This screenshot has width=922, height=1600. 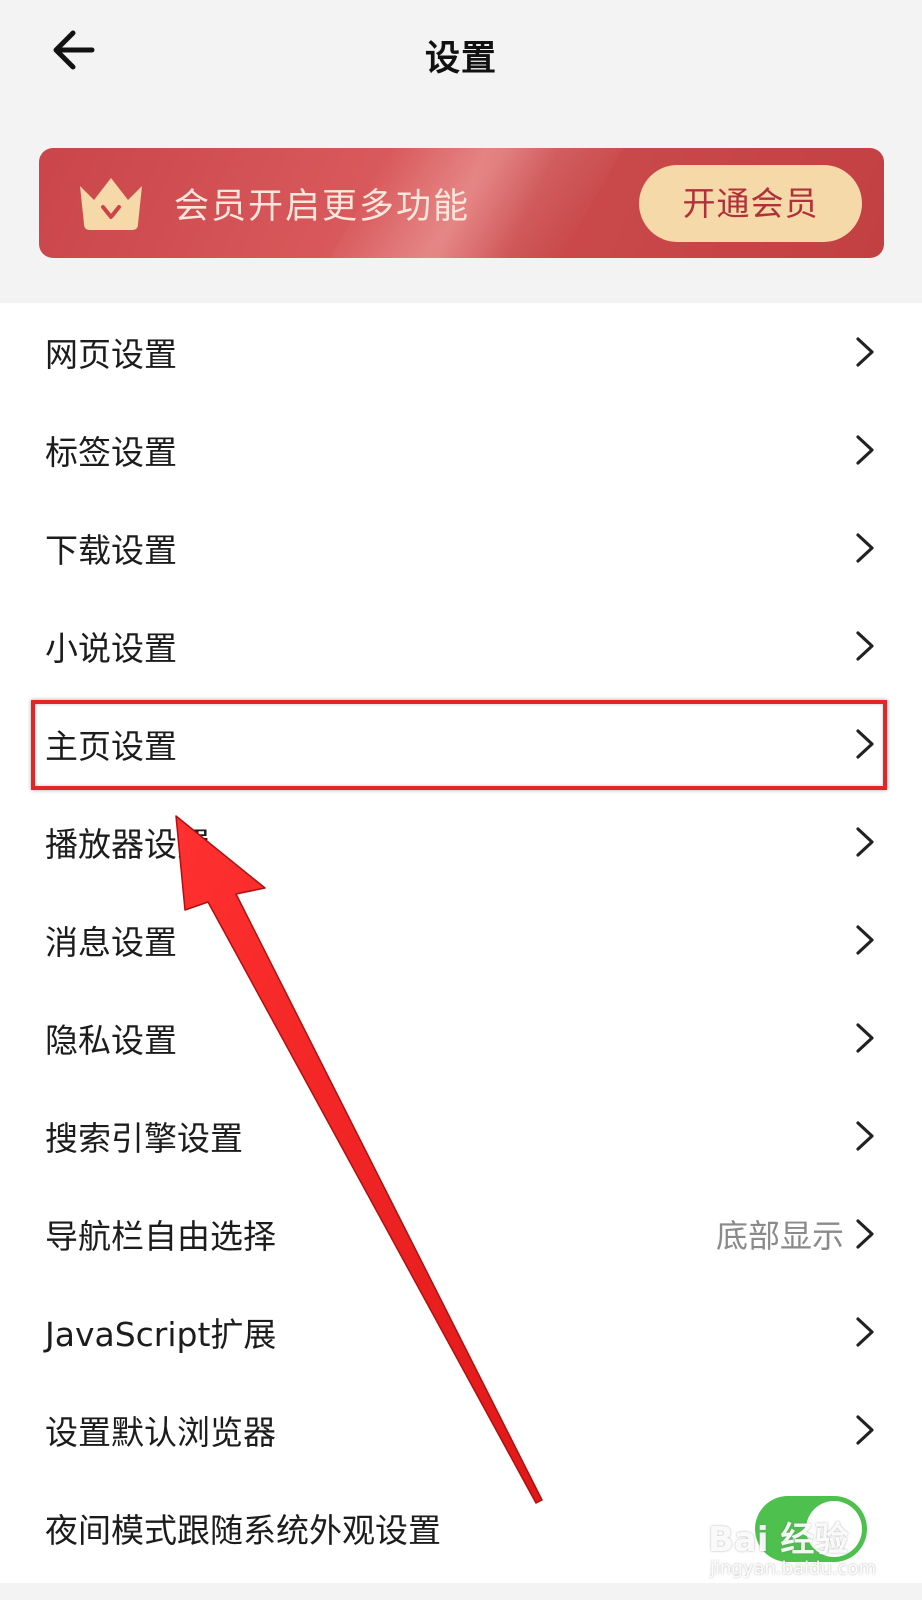 I want to click on menu-item-label: 设置默认浏览器, so click(x=160, y=1432).